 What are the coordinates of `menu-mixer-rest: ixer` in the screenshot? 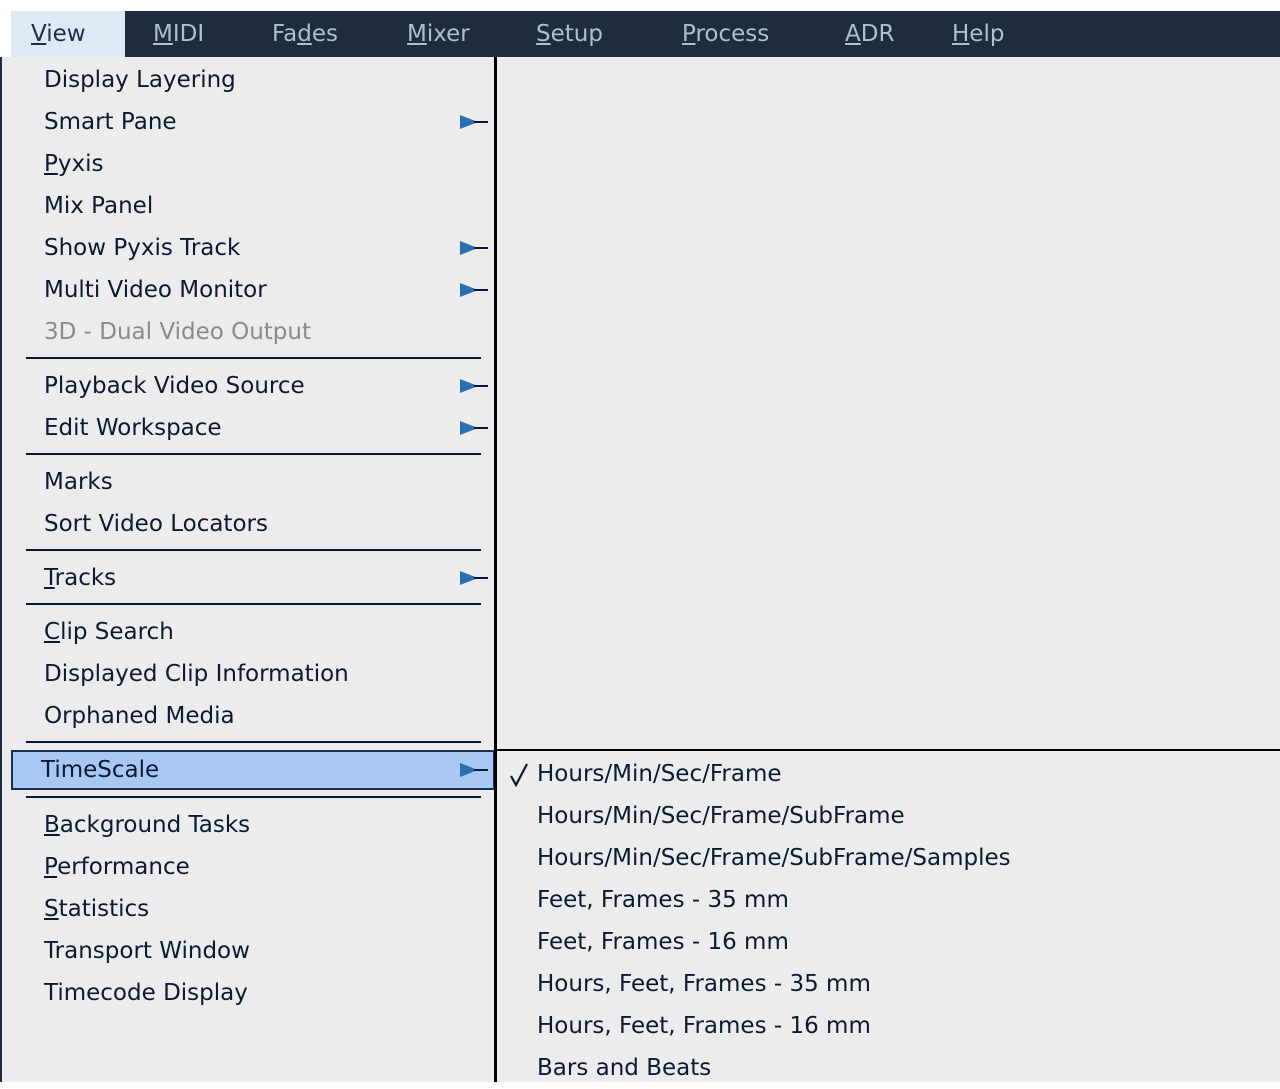 It's located at (448, 34).